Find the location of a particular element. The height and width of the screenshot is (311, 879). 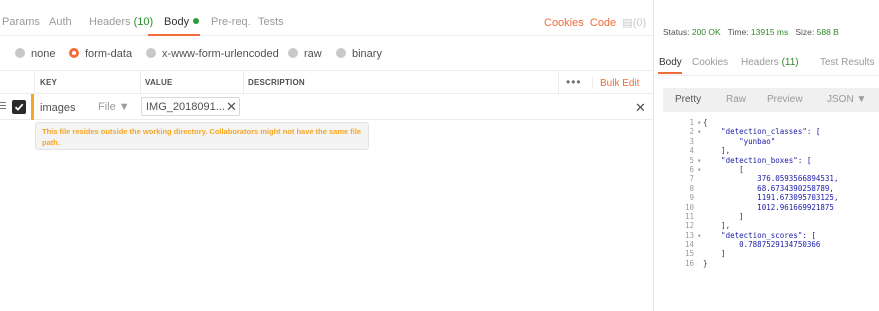

tab-headers: Headers (10) is located at coordinates (121, 22).